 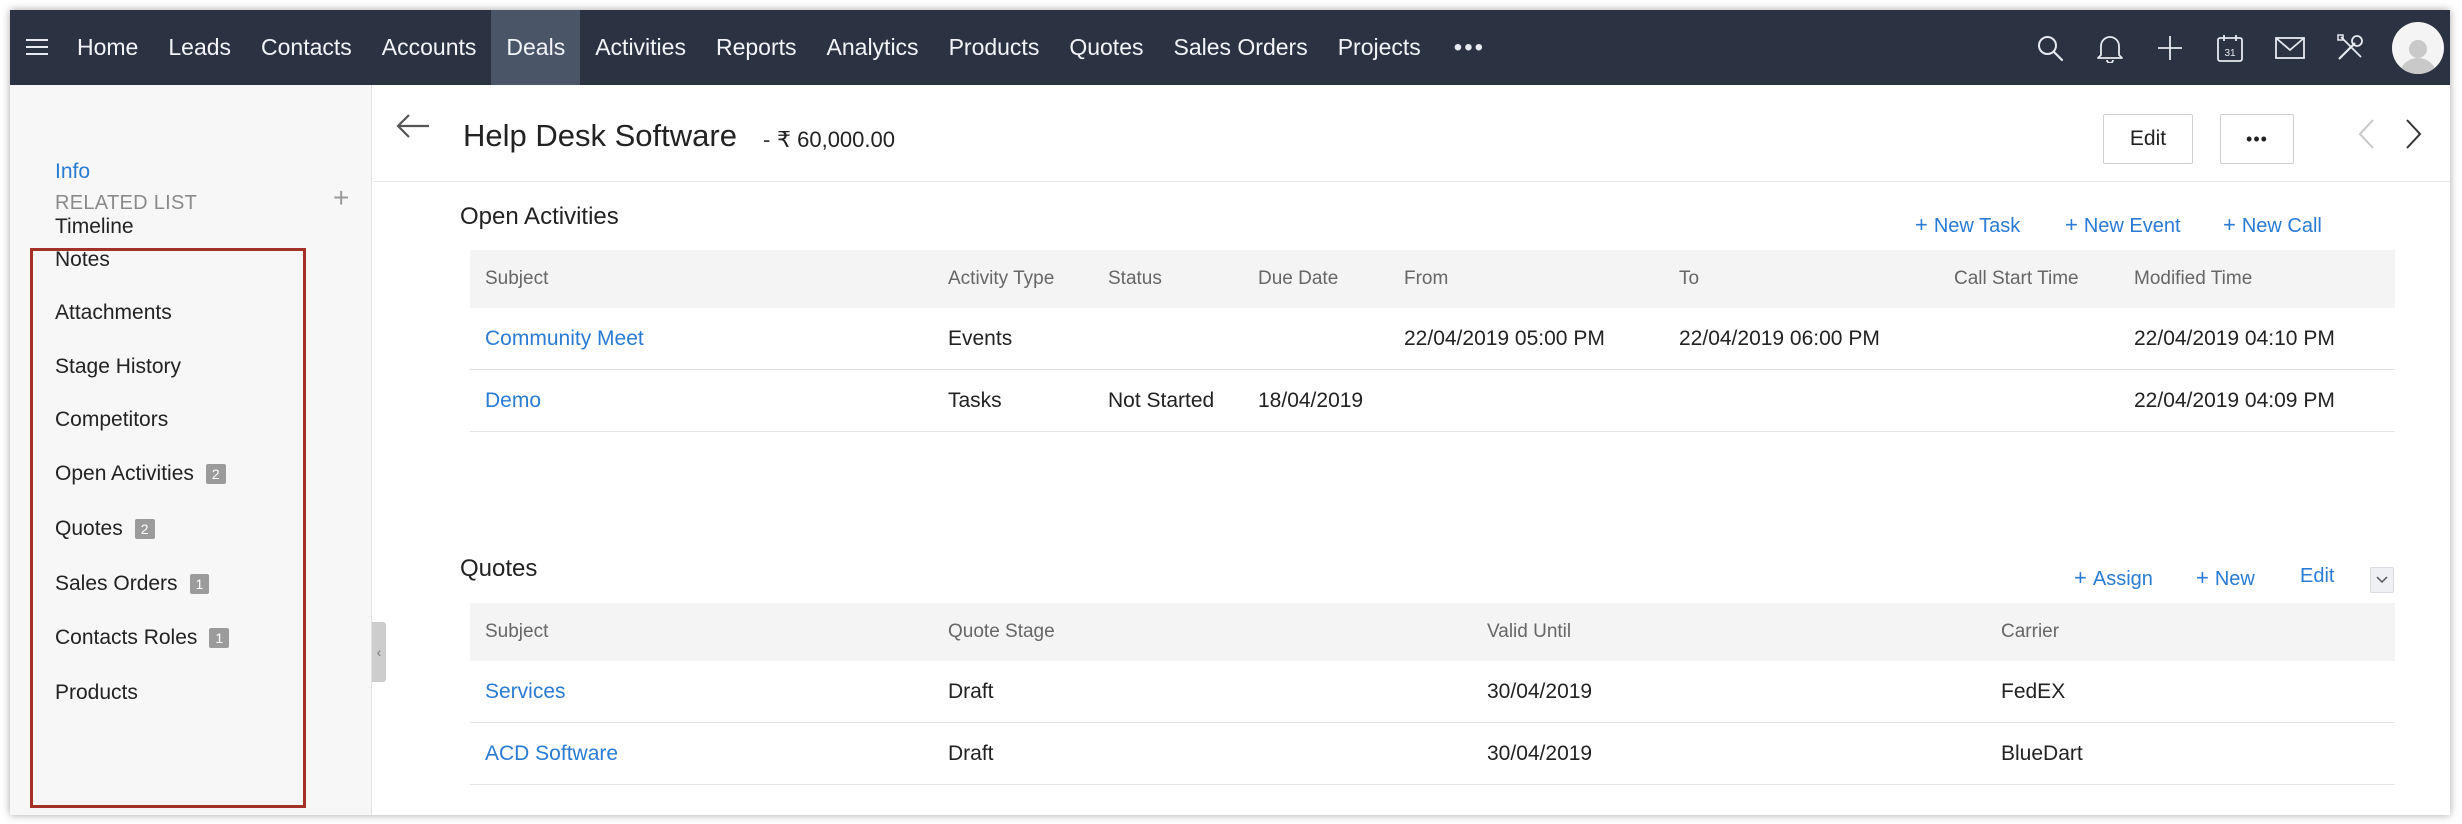 What do you see at coordinates (1432, 754) in the screenshot?
I see `table-row: ACD Software Draft 30/04/2019 BlueDart` at bounding box center [1432, 754].